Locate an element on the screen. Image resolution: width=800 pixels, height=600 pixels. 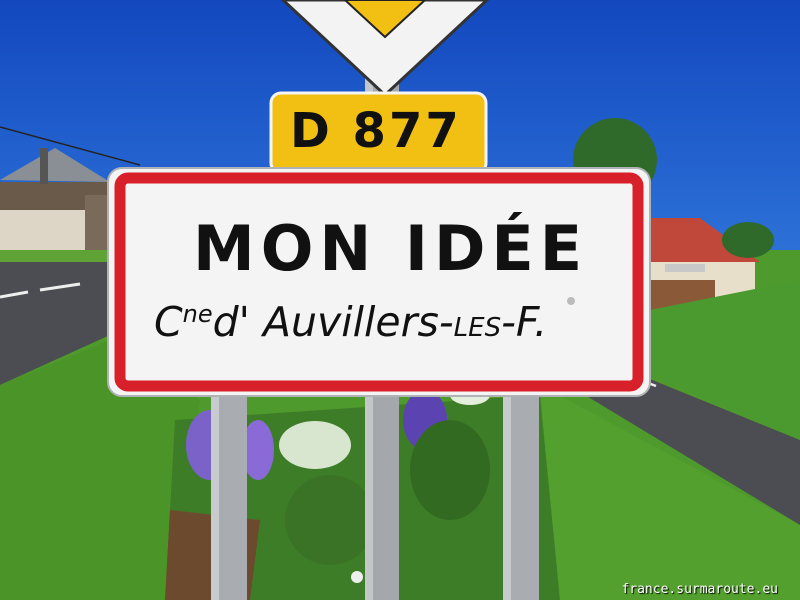
commune-prefix: C is located at coordinates (168, 322).